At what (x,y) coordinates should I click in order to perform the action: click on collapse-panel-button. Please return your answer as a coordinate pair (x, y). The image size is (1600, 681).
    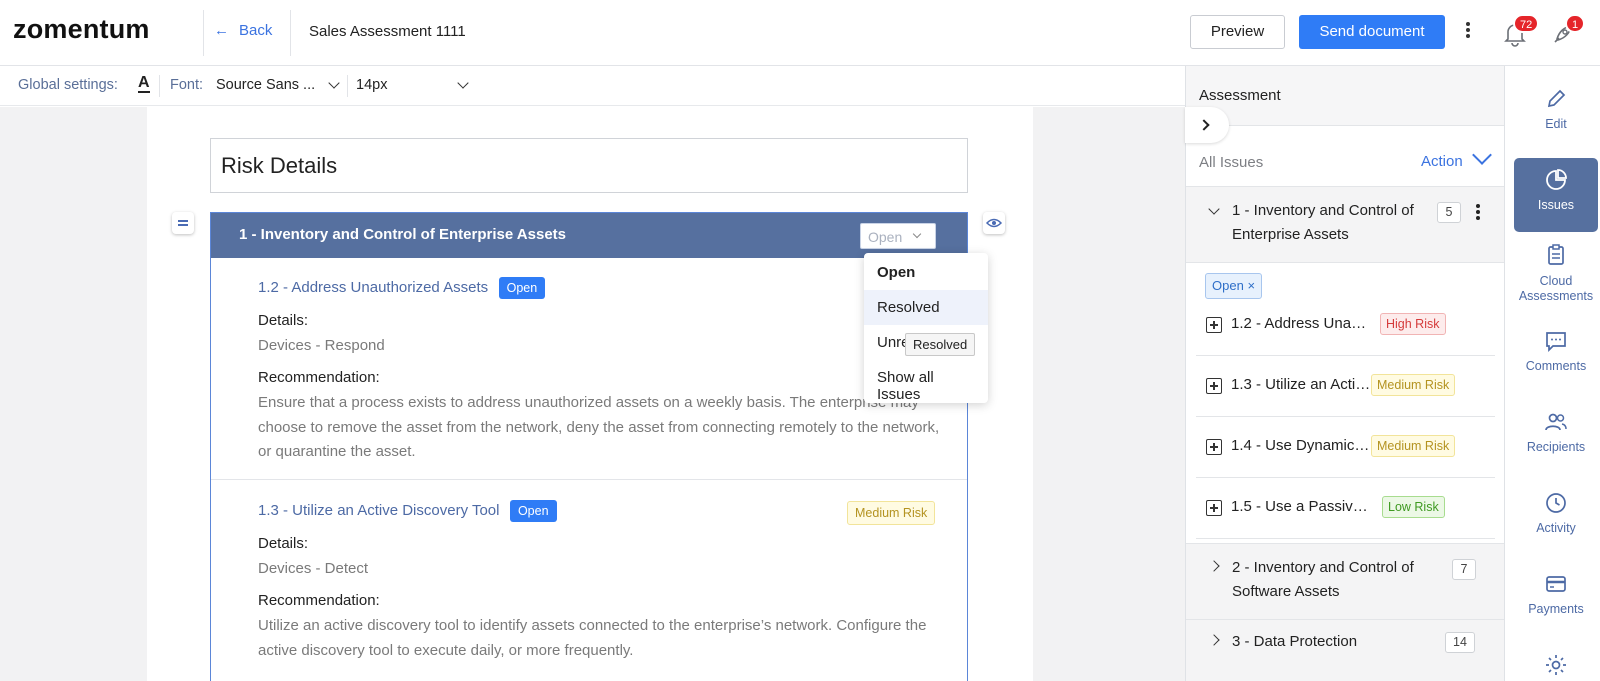
    Looking at the image, I should click on (1207, 125).